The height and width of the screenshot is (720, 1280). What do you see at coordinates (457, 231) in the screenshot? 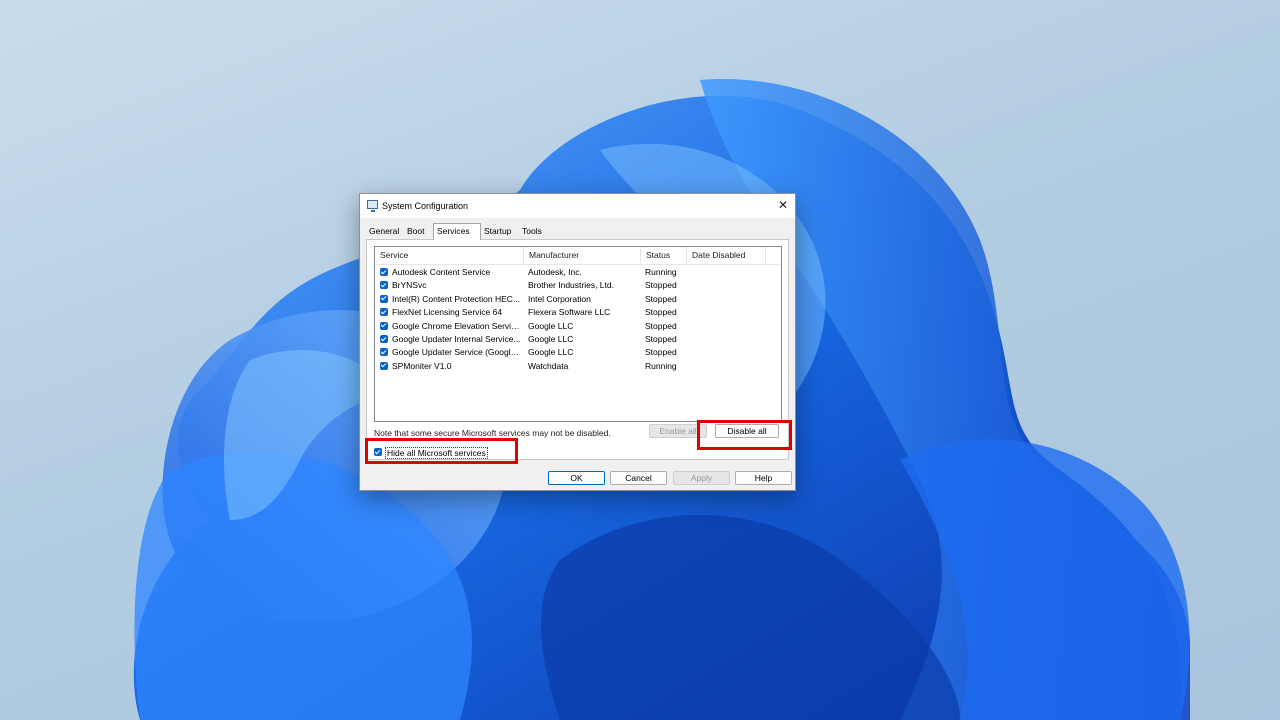
I see `tab-services: Services` at bounding box center [457, 231].